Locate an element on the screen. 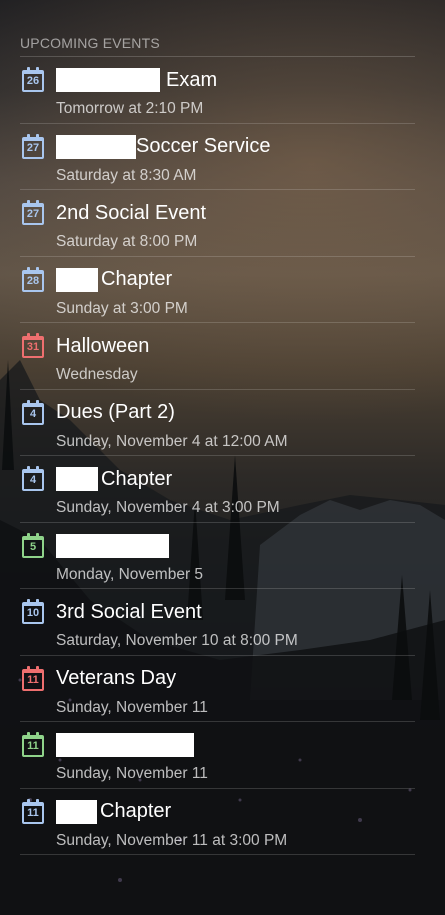  event-time: Sunday, November 11 at 3:00 PM is located at coordinates (172, 840).